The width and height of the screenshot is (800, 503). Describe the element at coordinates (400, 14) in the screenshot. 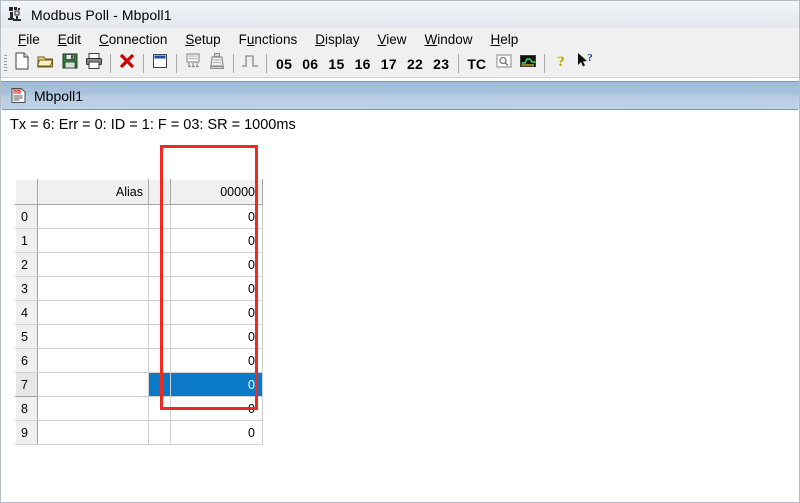

I see `window-titlebar: Modbus Poll - Mbpoll1` at that location.